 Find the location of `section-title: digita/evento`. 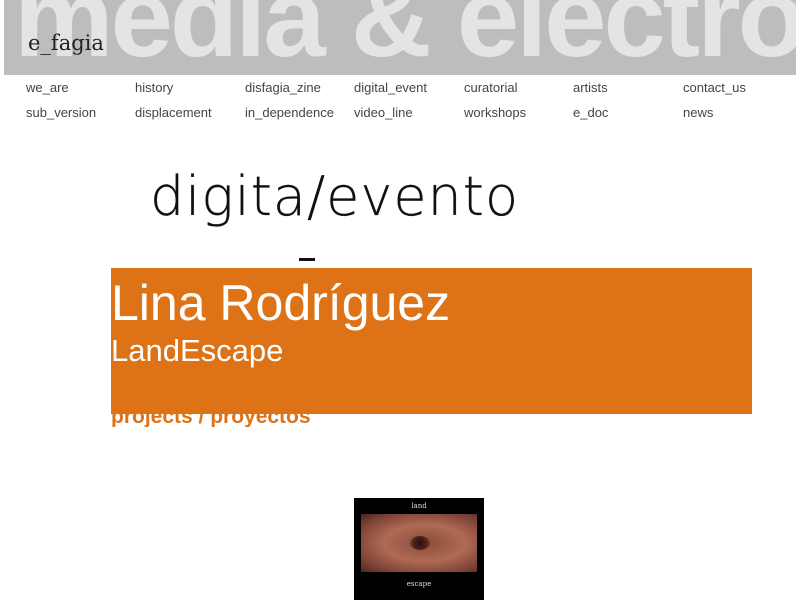

section-title: digita/evento is located at coordinates (334, 196).